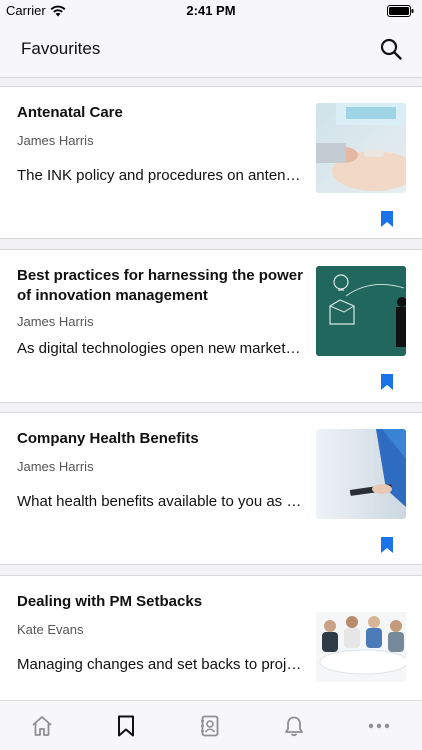 The height and width of the screenshot is (750, 422). Describe the element at coordinates (61, 48) in the screenshot. I see `page-title: Favourites` at that location.